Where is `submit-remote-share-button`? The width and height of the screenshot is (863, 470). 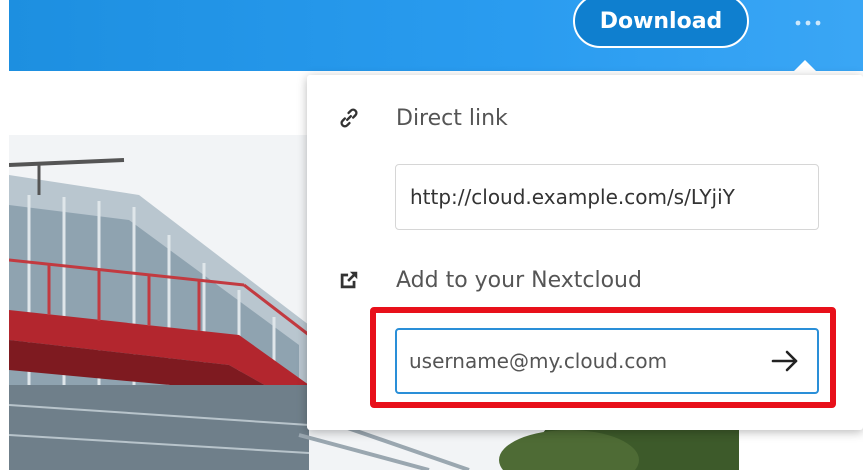 submit-remote-share-button is located at coordinates (785, 361).